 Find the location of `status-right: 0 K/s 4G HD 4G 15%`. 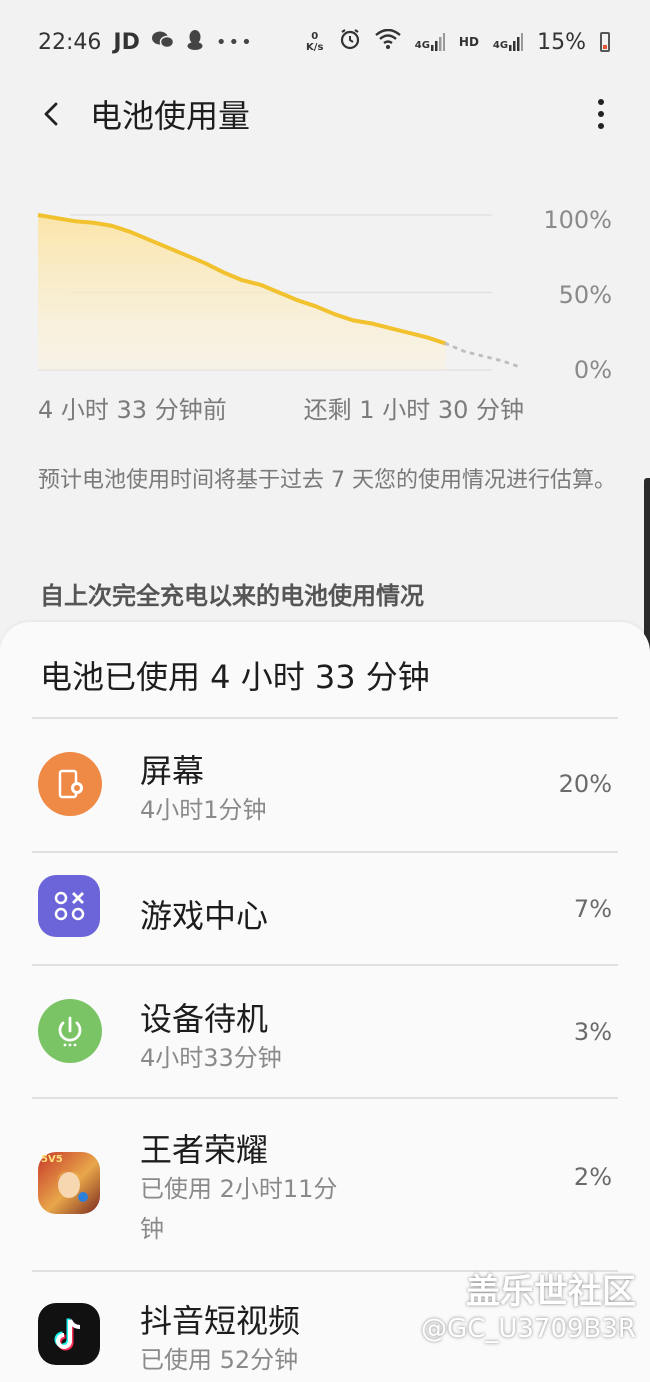

status-right: 0 K/s 4G HD 4G 15% is located at coordinates (457, 42).